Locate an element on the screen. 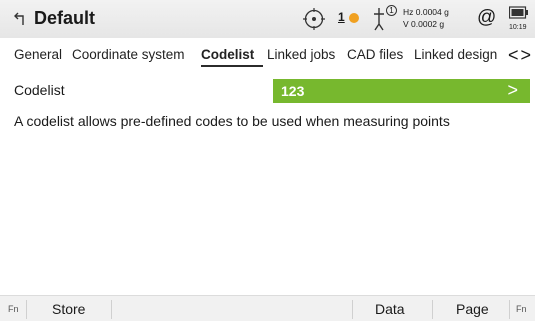 The height and width of the screenshot is (321, 535). tab-scroll: <> is located at coordinates (520, 55).